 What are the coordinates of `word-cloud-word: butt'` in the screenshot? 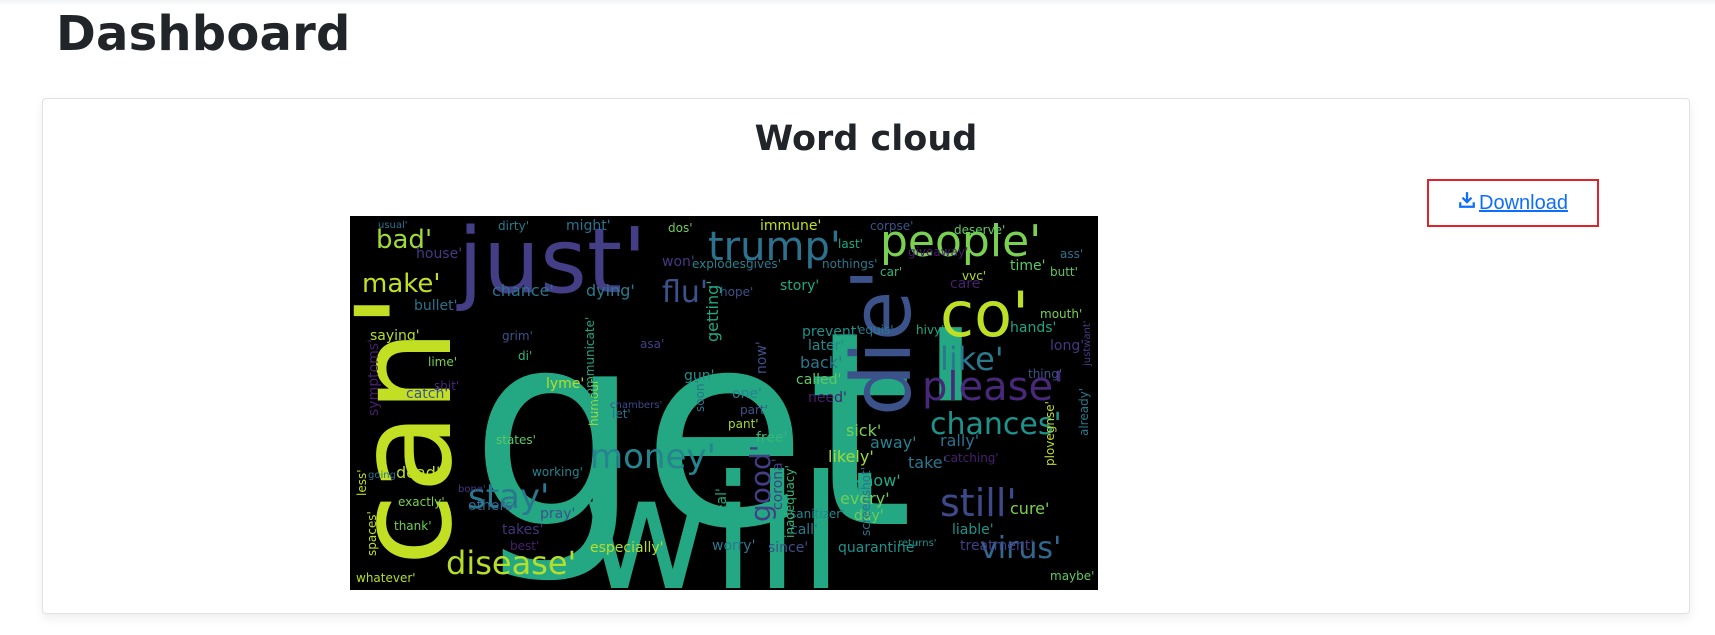 It's located at (1064, 272).